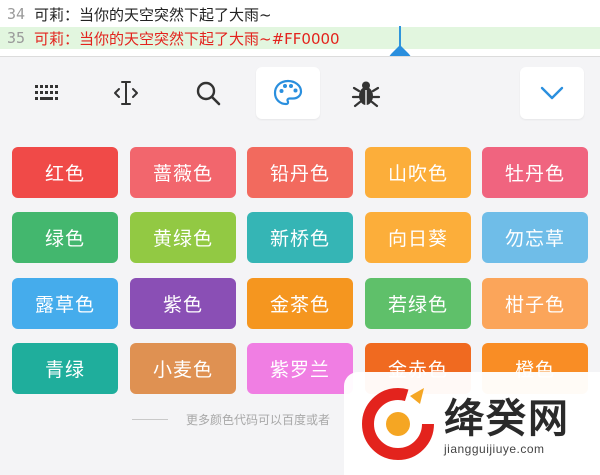 This screenshot has height=475, width=600. Describe the element at coordinates (16, 14) in the screenshot. I see `line-number: 34` at that location.